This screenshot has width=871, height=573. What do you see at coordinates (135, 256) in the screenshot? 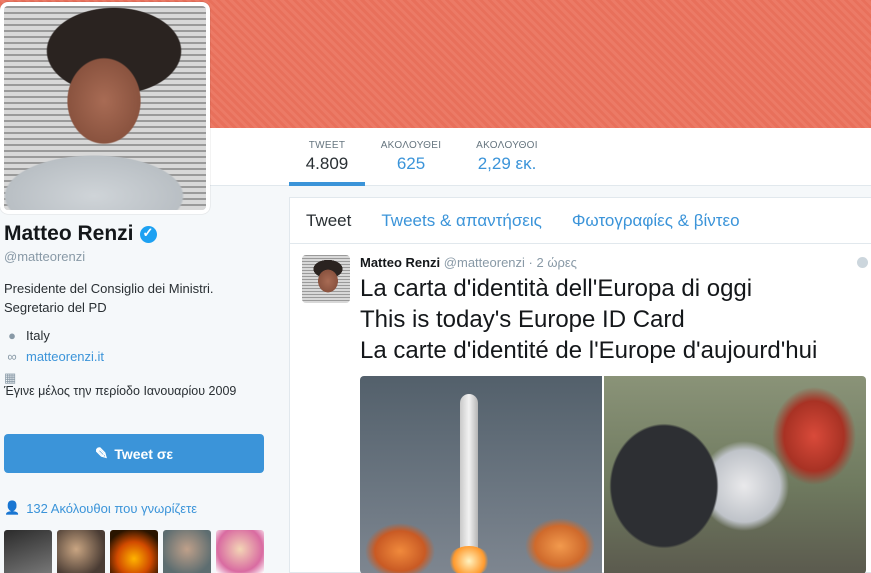
I see `profile-handle: @matteorenzi` at bounding box center [135, 256].